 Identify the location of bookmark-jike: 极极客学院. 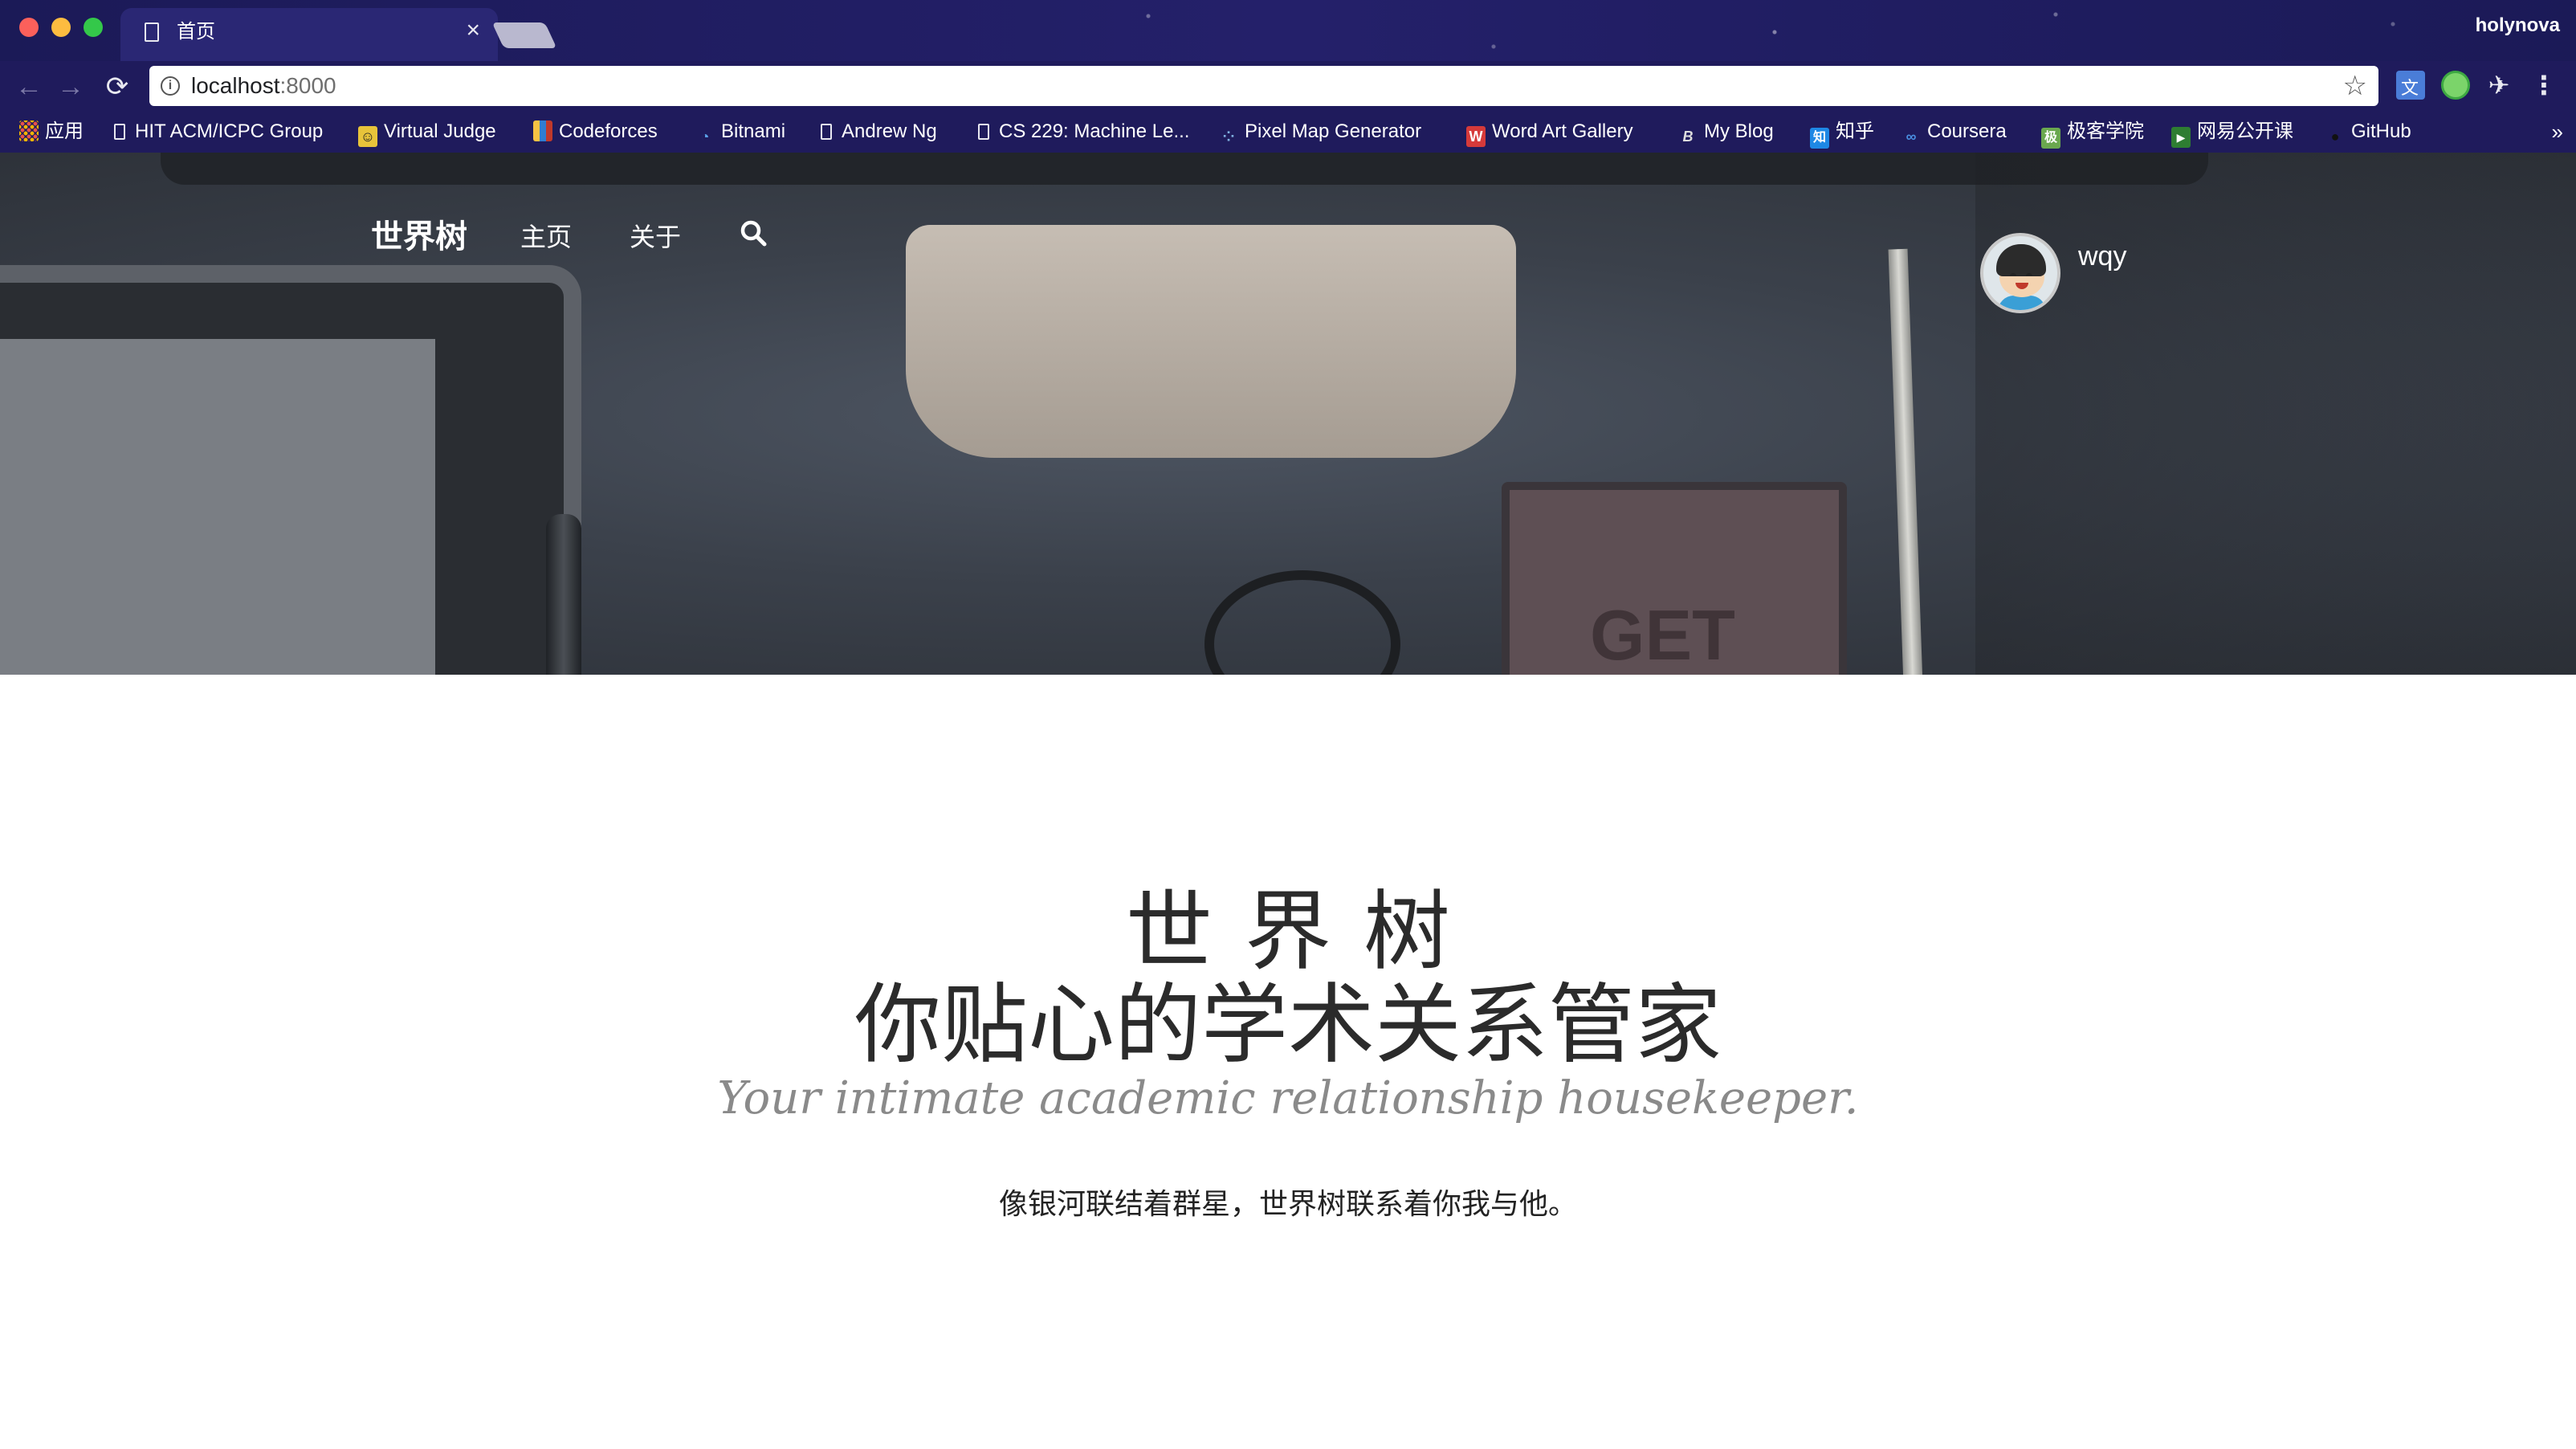
(2092, 133).